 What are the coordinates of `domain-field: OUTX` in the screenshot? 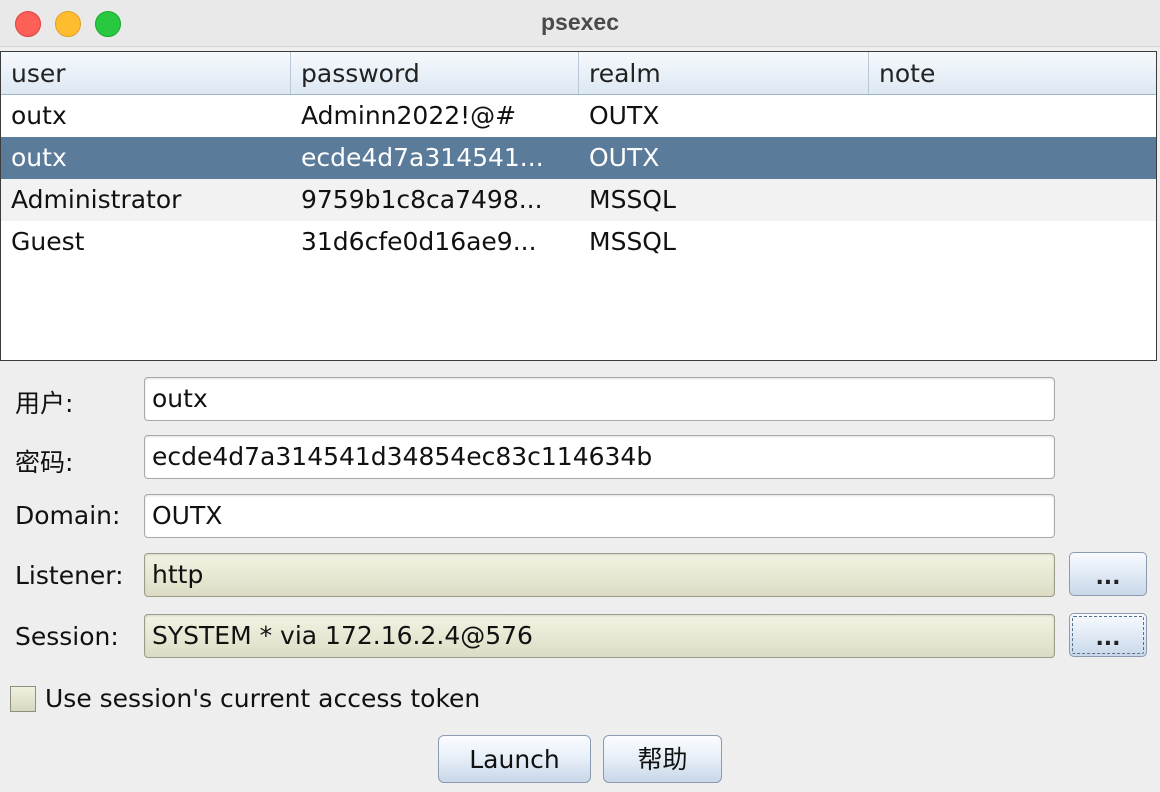 It's located at (599, 516).